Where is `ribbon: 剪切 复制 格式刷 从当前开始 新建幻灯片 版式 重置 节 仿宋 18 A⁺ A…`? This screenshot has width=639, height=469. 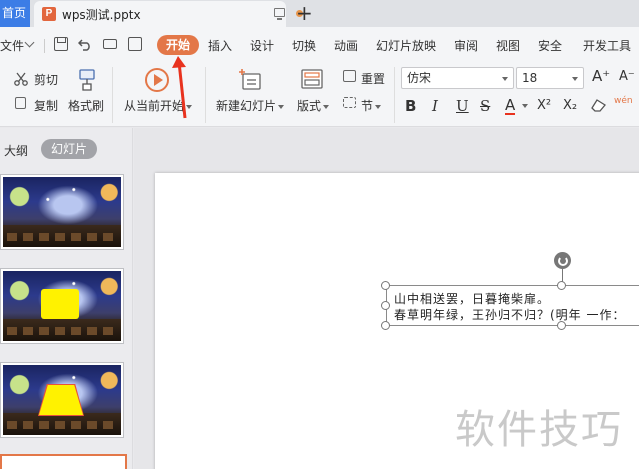 ribbon: 剪切 复制 格式刷 从当前开始 新建幻灯片 版式 重置 节 仿宋 18 A⁺ A… is located at coordinates (319, 95).